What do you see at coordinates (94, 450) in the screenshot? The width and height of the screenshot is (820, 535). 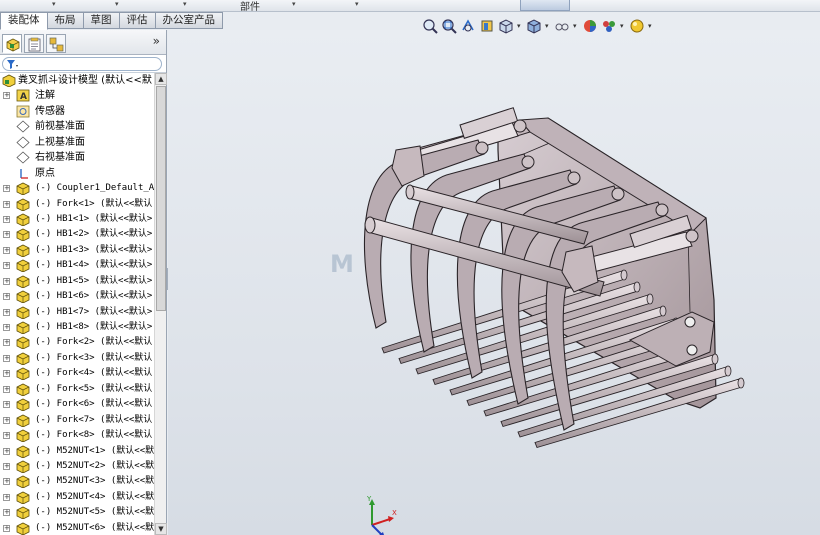 I see `tree-item-label: (-) M52NUT<1> (默认<<默` at bounding box center [94, 450].